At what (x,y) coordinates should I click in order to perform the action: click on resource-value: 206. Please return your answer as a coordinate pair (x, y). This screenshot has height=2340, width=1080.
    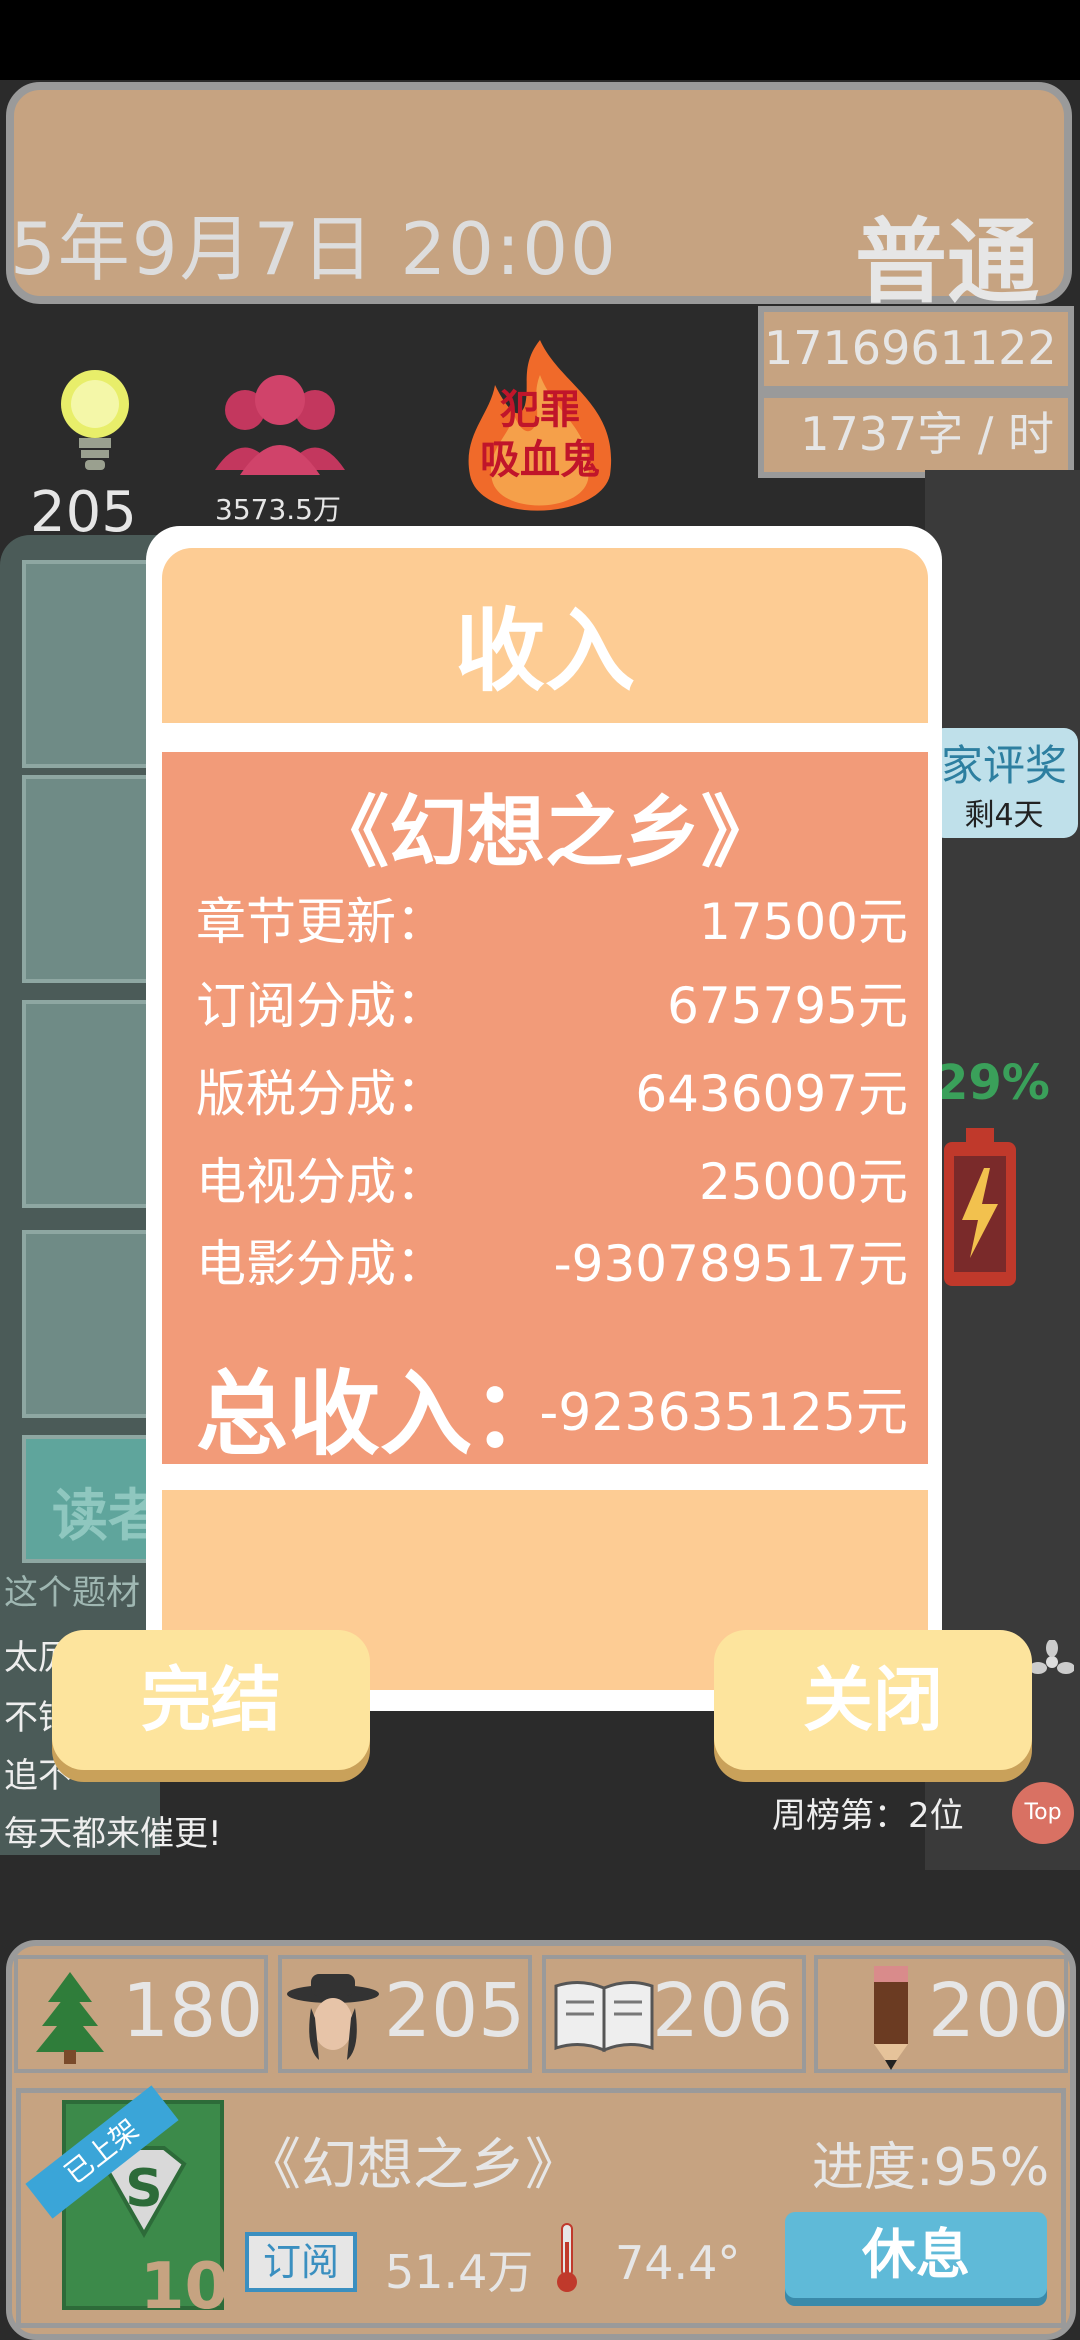
    Looking at the image, I should click on (723, 2011).